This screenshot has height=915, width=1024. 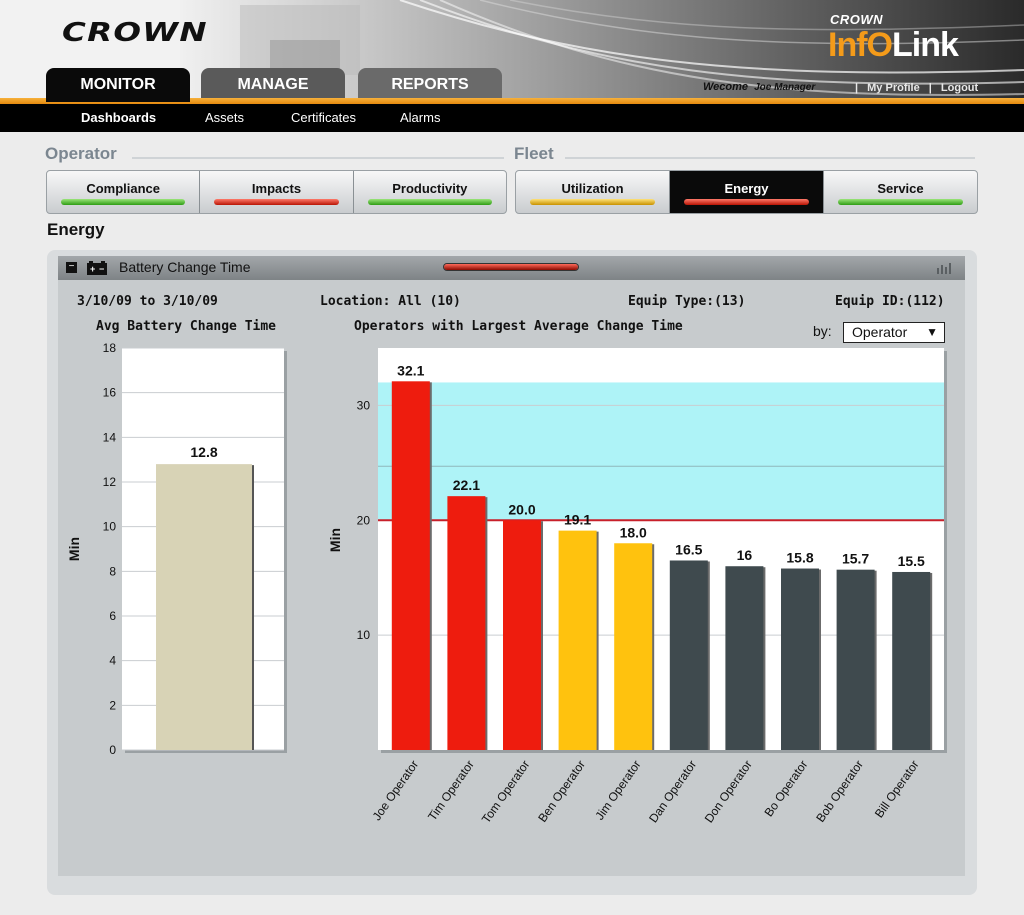 What do you see at coordinates (672, 792) in the screenshot?
I see `x-tick-label: Dan Operator` at bounding box center [672, 792].